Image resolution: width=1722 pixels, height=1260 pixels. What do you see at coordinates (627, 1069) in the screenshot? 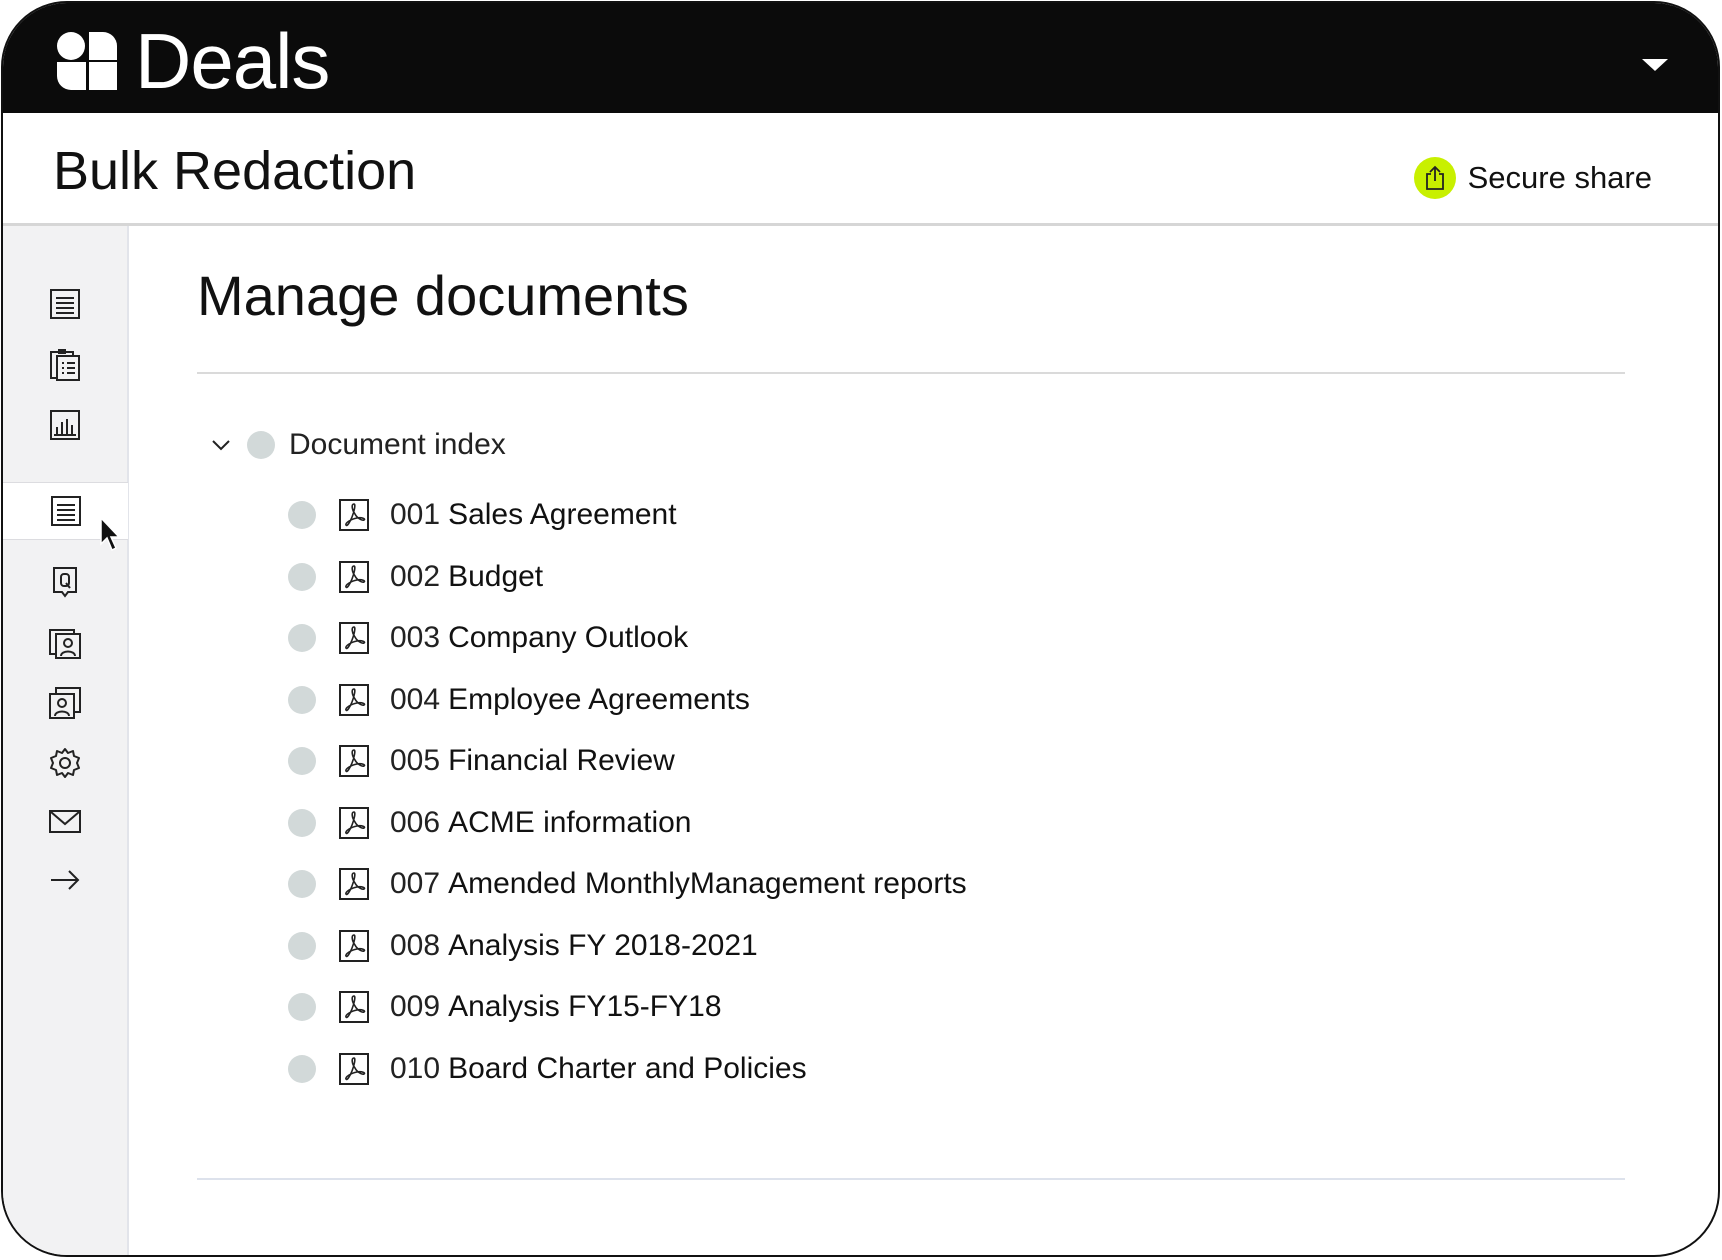
I see `document-name: Board Charter and Policies` at bounding box center [627, 1069].